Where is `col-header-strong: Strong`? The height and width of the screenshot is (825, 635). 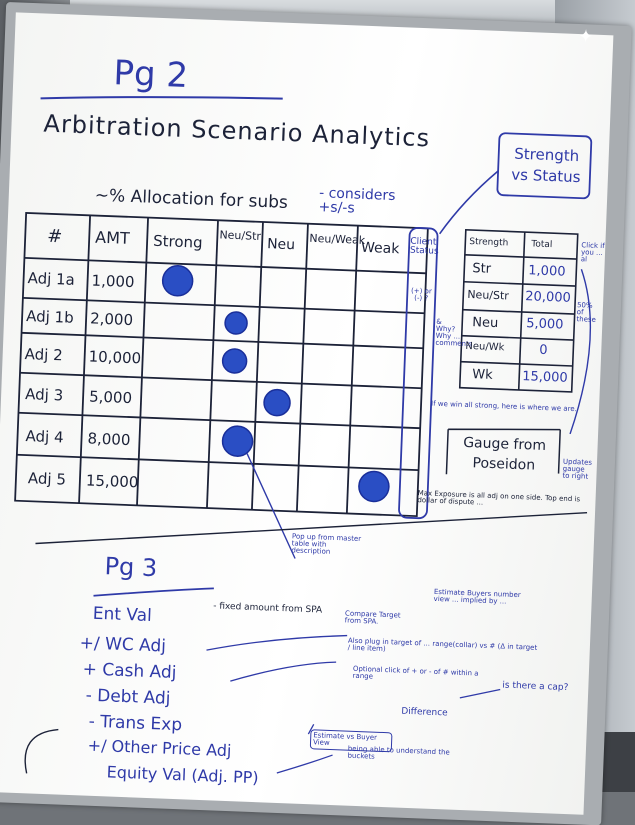 col-header-strong: Strong is located at coordinates (177, 241).